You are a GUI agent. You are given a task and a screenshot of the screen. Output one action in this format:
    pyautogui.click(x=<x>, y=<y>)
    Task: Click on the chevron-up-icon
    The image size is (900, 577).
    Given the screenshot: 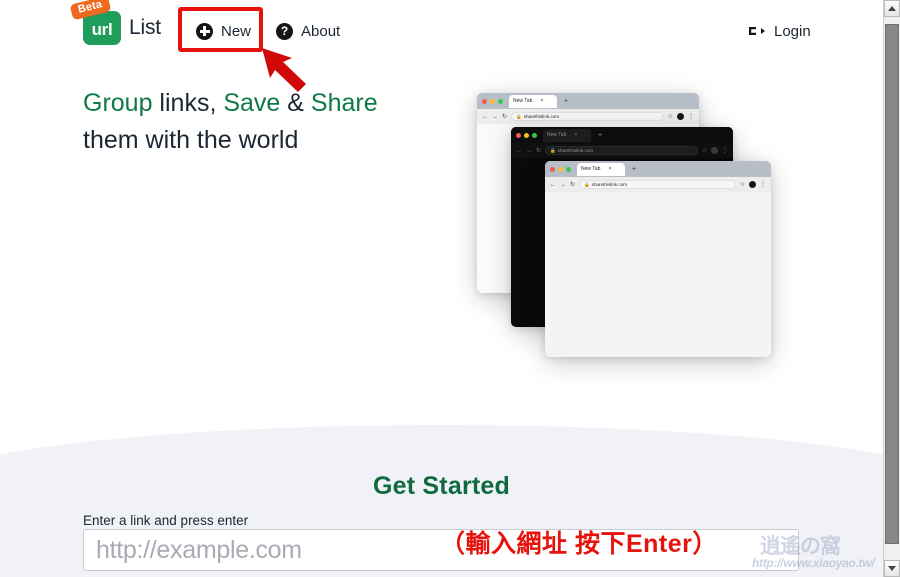 What is the action you would take?
    pyautogui.click(x=892, y=8)
    